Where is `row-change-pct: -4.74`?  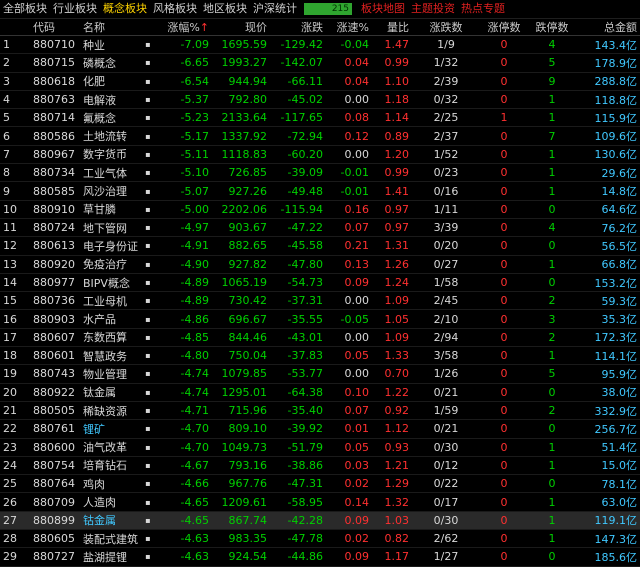
row-change-pct: -4.74 is located at coordinates (183, 374).